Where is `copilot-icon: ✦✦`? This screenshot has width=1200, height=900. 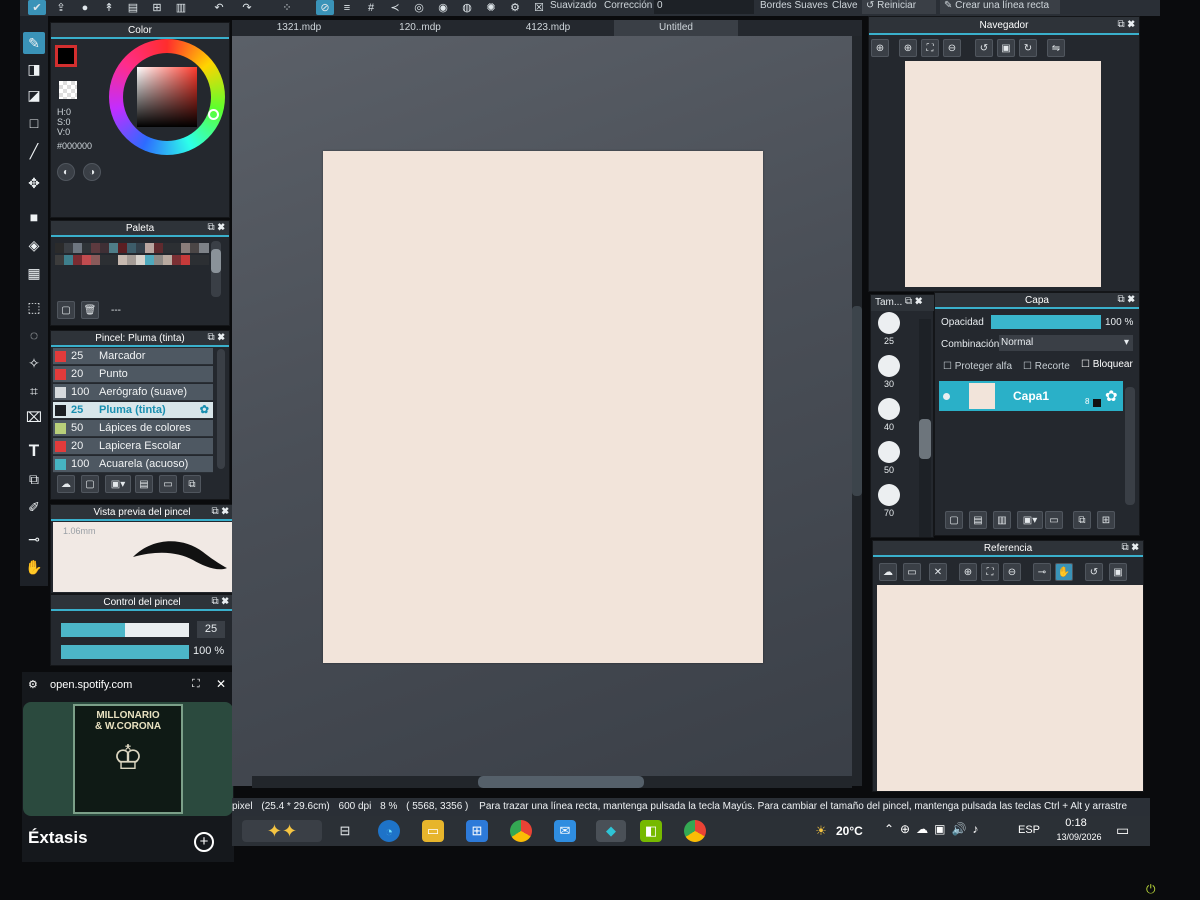
copilot-icon: ✦✦ is located at coordinates (282, 831).